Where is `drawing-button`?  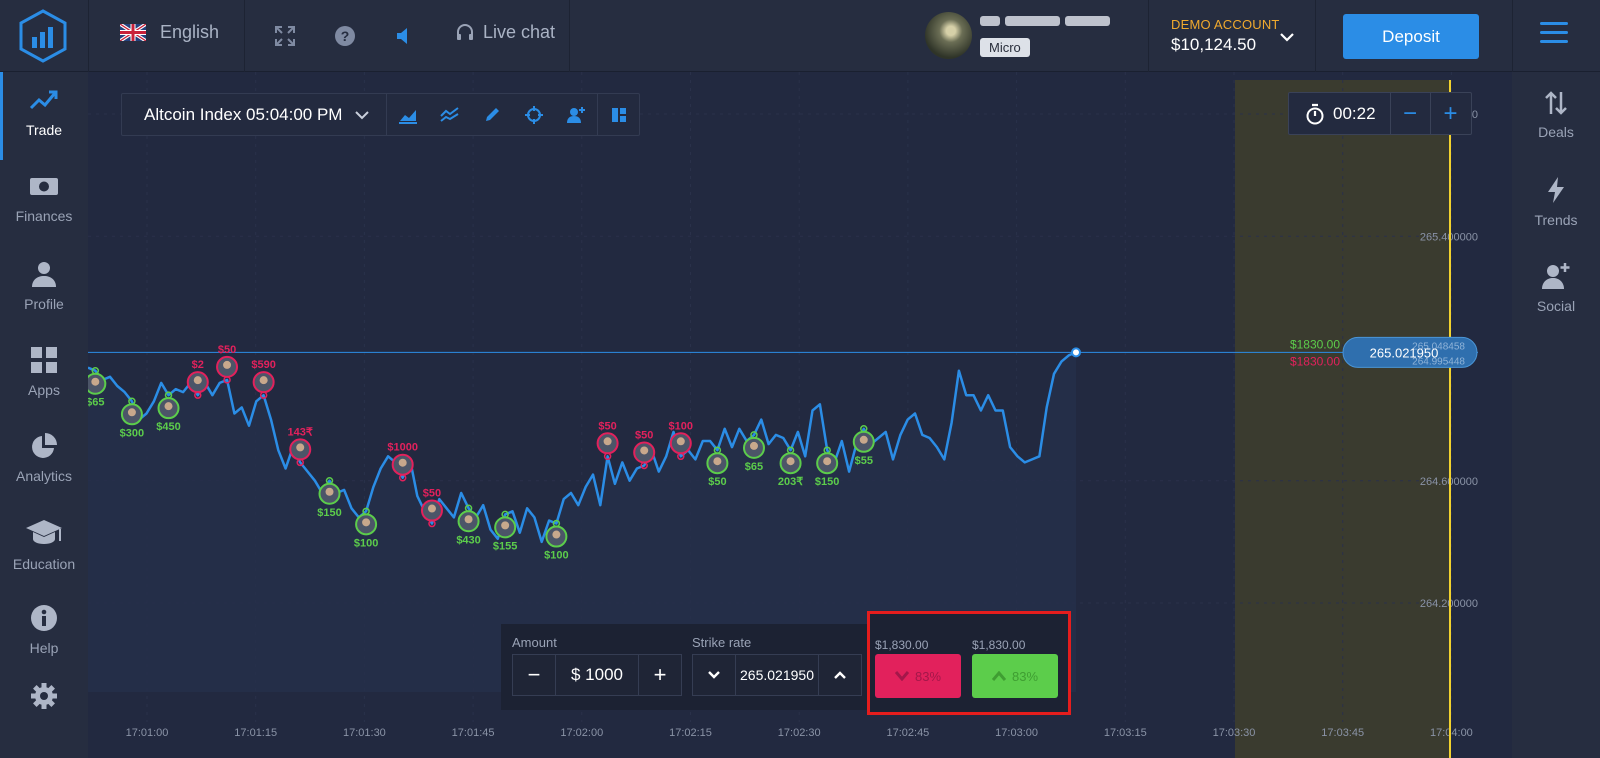
drawing-button is located at coordinates (492, 114).